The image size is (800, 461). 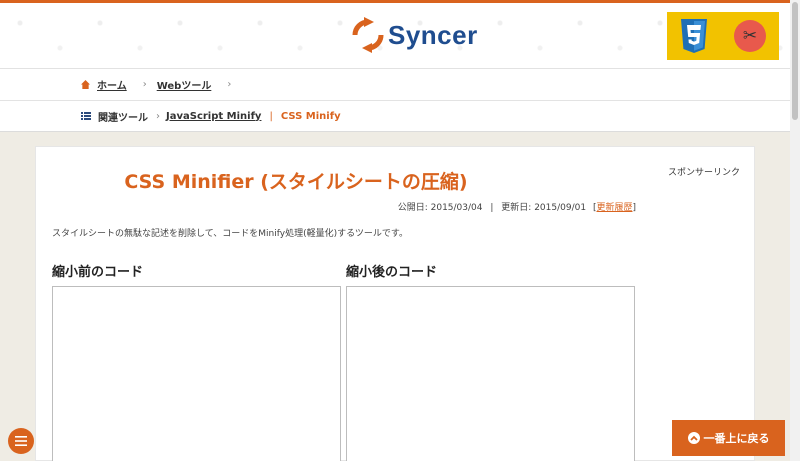 I want to click on menu-button, so click(x=21, y=441).